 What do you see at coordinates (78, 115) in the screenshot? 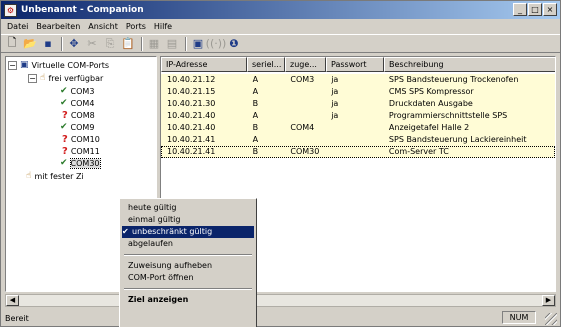
I see `tree-port-com8: ? COM8` at bounding box center [78, 115].